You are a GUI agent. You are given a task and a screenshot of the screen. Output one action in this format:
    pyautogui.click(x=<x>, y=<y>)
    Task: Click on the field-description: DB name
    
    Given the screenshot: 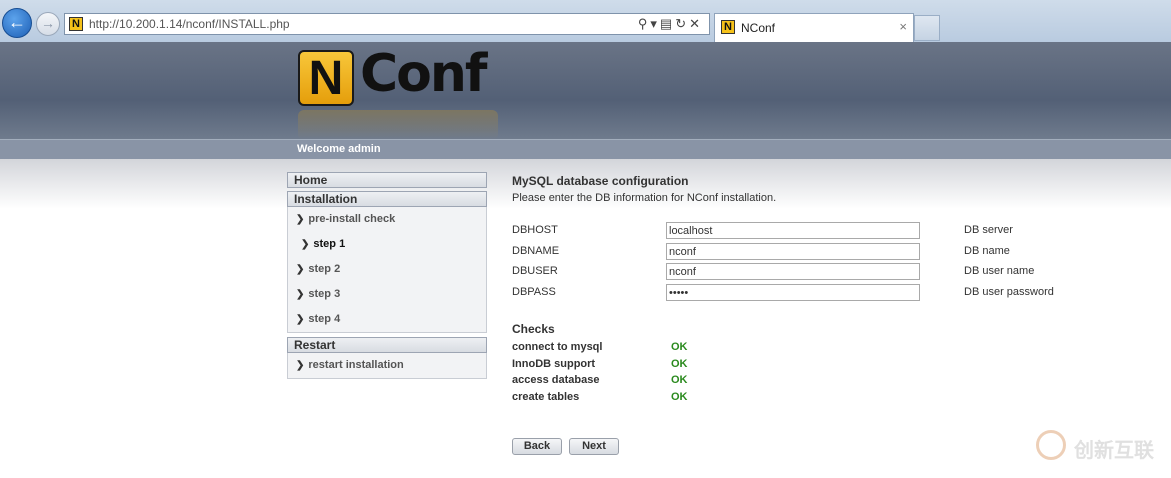 What is the action you would take?
    pyautogui.click(x=987, y=251)
    